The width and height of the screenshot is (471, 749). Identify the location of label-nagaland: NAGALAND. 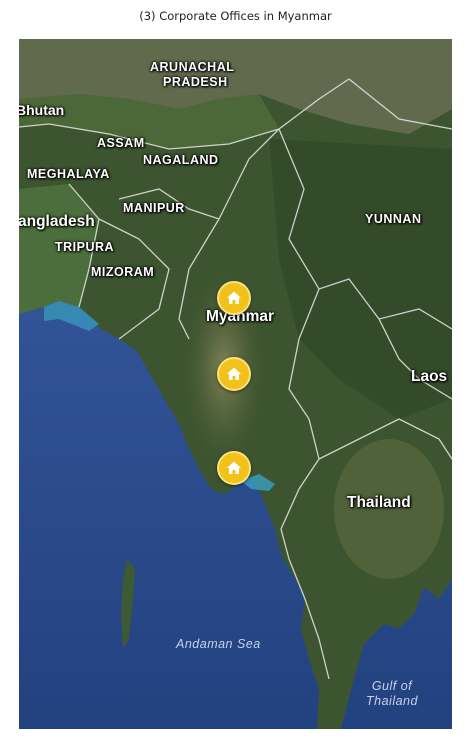
(181, 160).